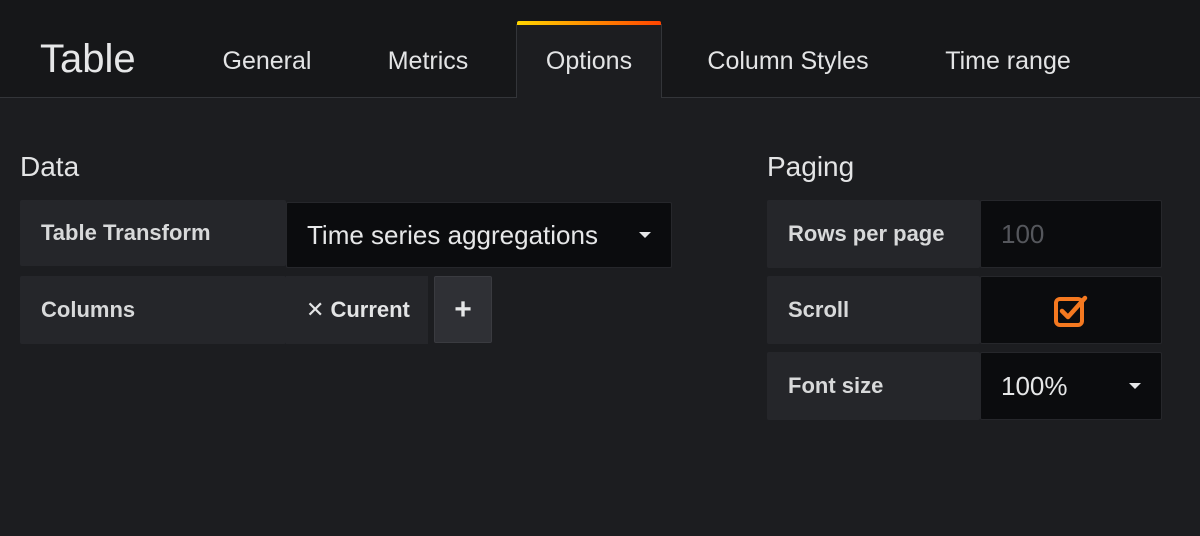 The width and height of the screenshot is (1200, 536). What do you see at coordinates (1071, 386) in the screenshot?
I see `font-size-select: 100%` at bounding box center [1071, 386].